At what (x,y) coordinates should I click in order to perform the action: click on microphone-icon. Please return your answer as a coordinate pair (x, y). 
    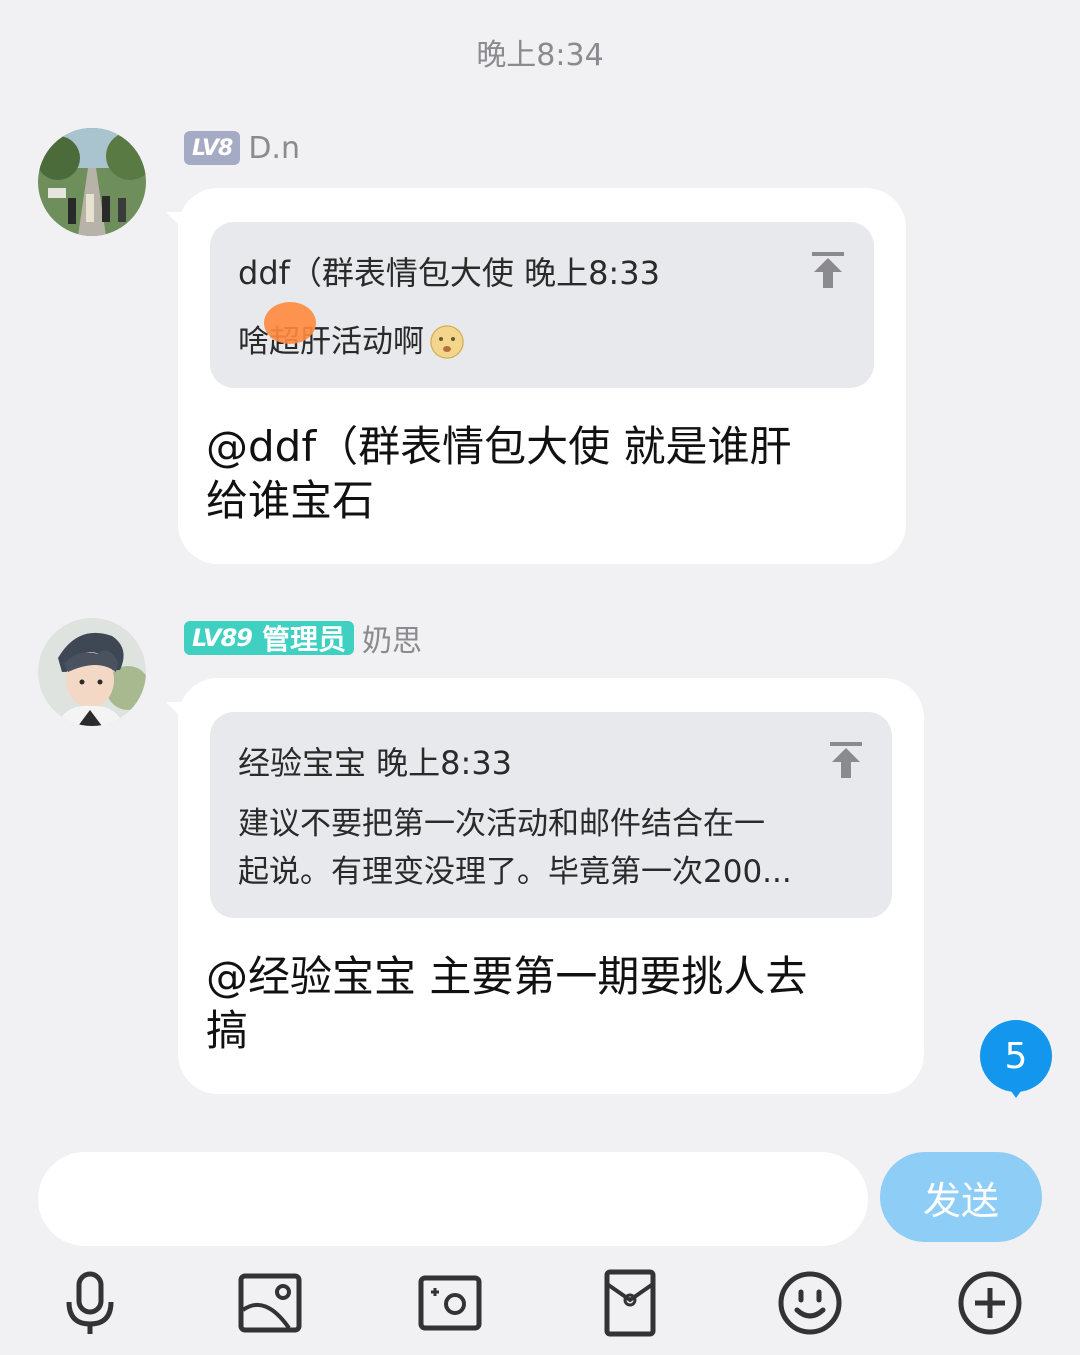
    Looking at the image, I should click on (90, 1303).